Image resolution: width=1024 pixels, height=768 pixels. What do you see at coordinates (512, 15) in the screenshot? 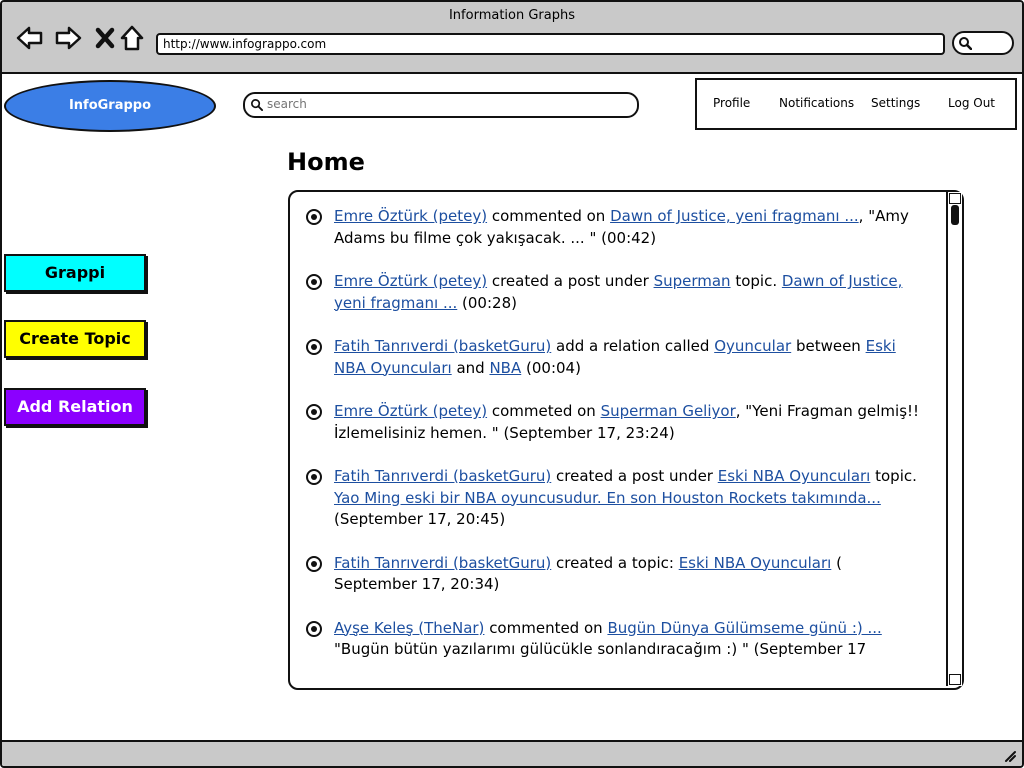
I see `window-title: Information Graphs` at bounding box center [512, 15].